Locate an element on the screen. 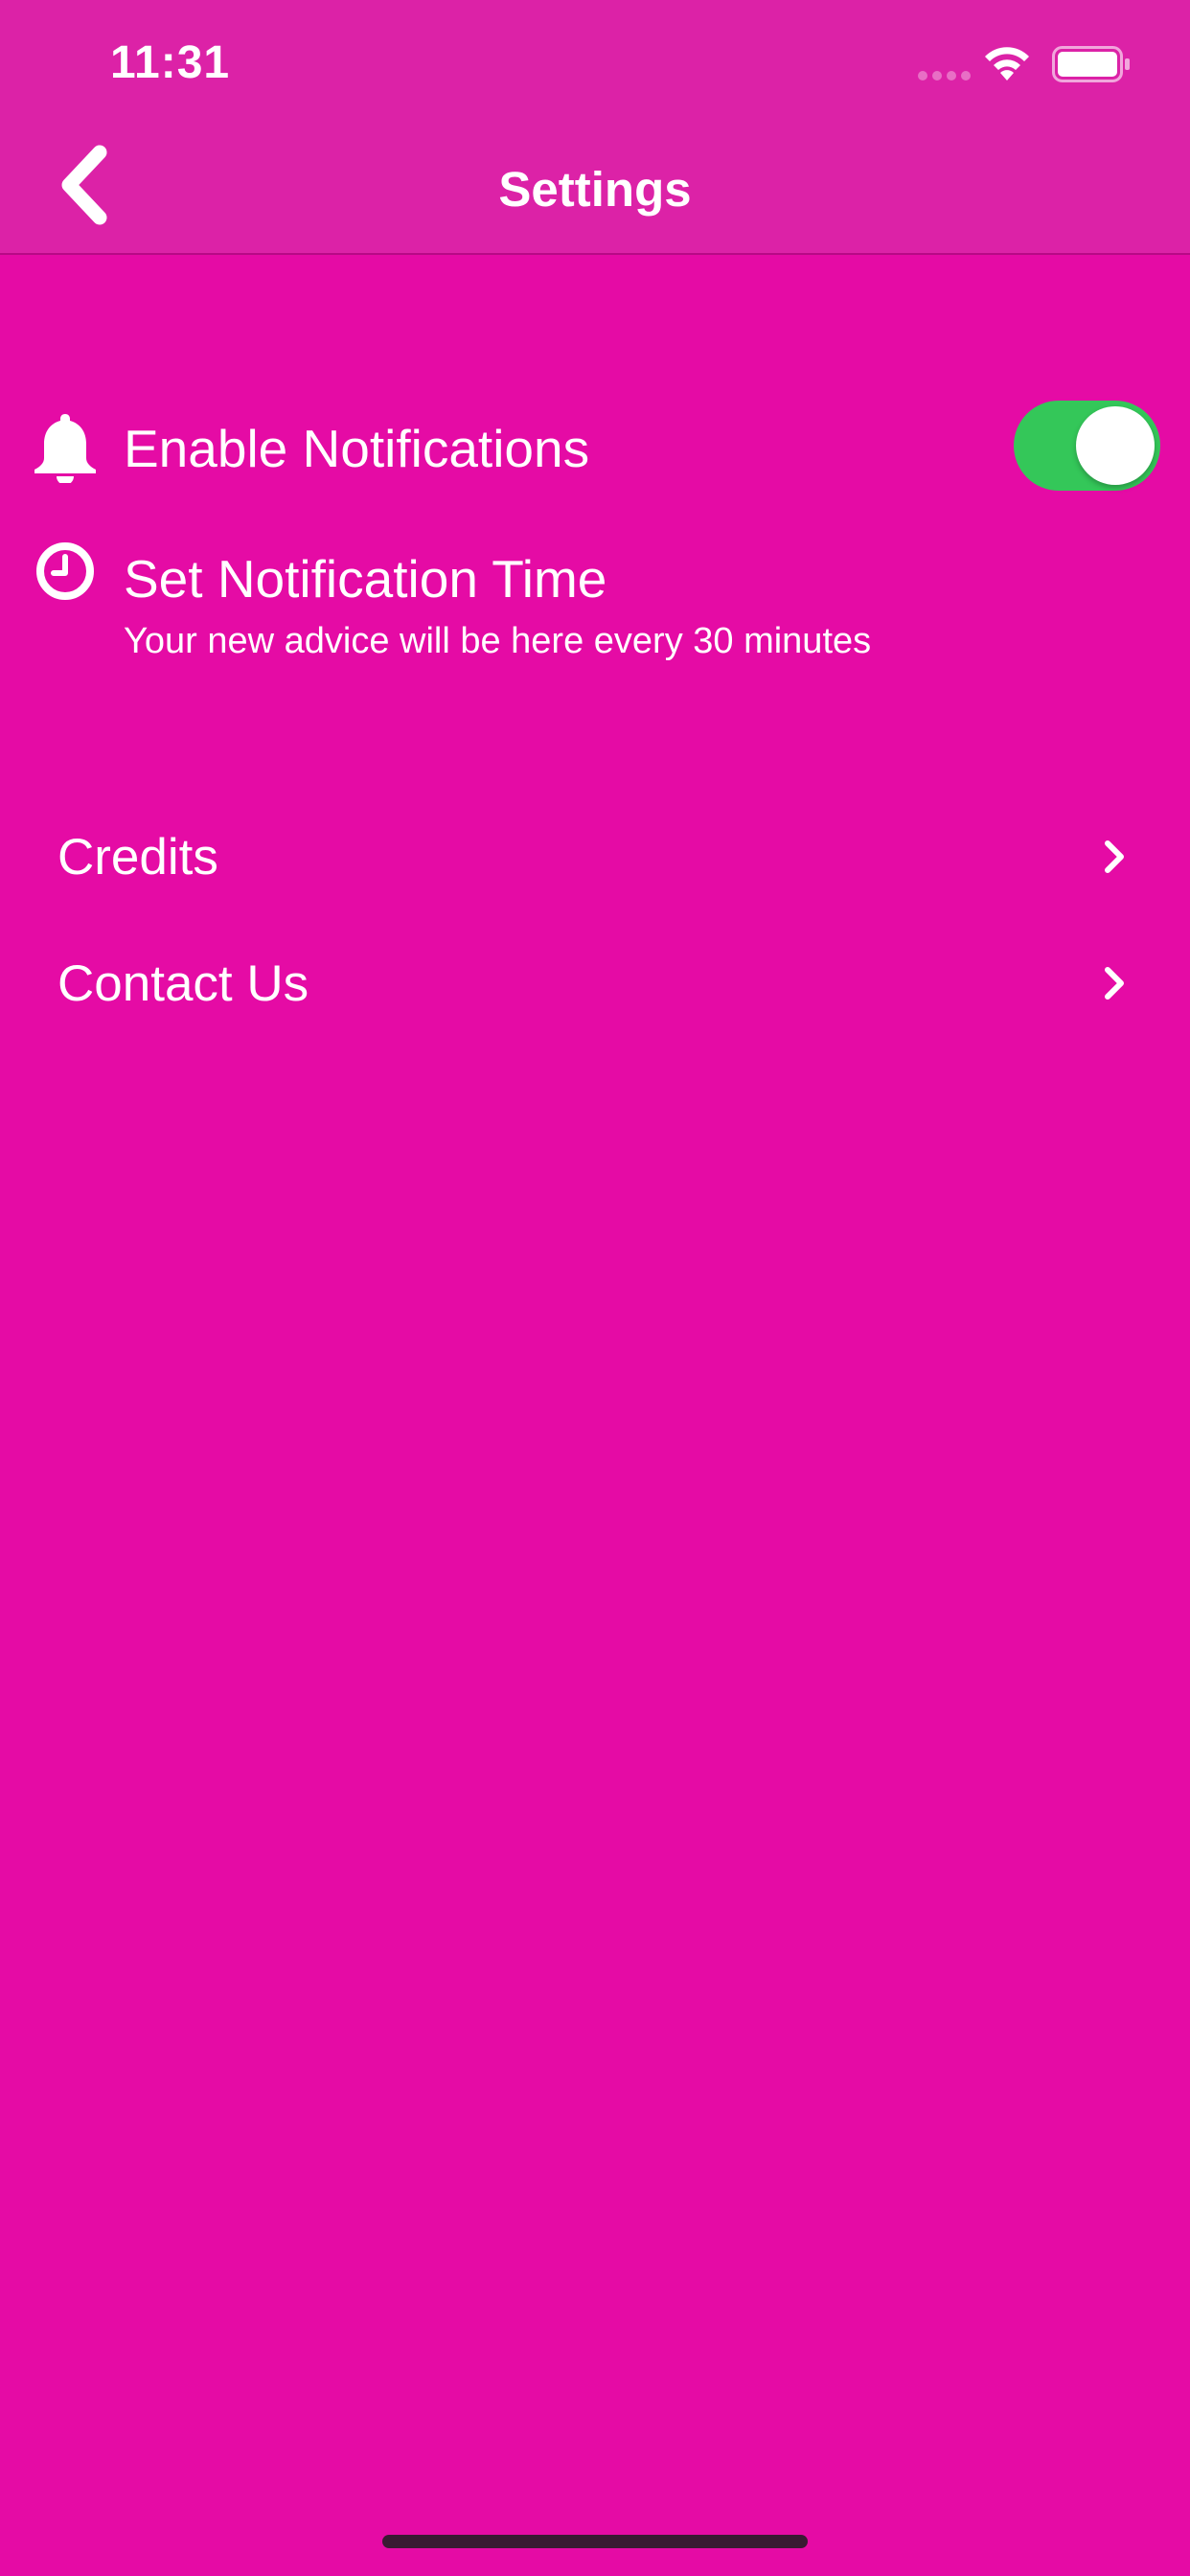  toggle-knob is located at coordinates (1115, 445).